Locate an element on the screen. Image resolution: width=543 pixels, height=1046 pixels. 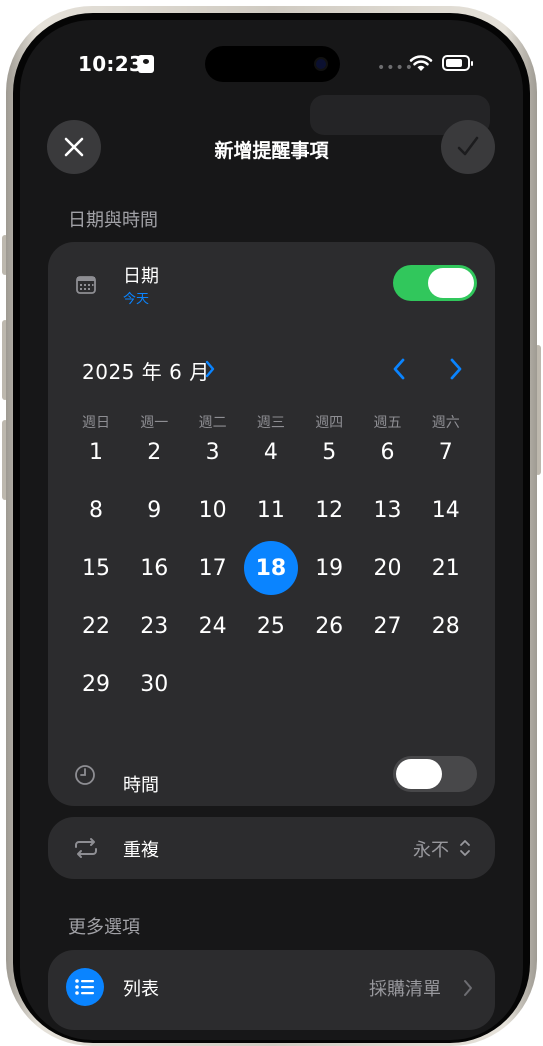
id-badge-icon is located at coordinates (146, 64).